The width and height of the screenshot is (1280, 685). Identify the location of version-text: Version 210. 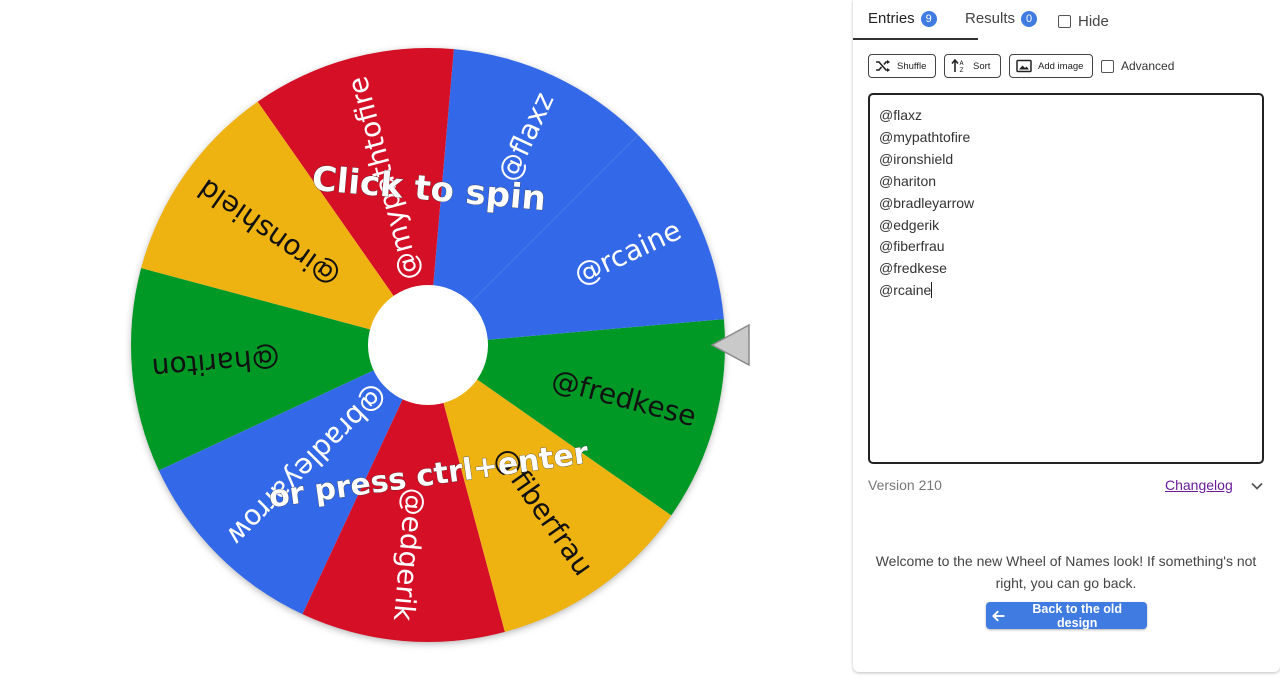
(905, 485).